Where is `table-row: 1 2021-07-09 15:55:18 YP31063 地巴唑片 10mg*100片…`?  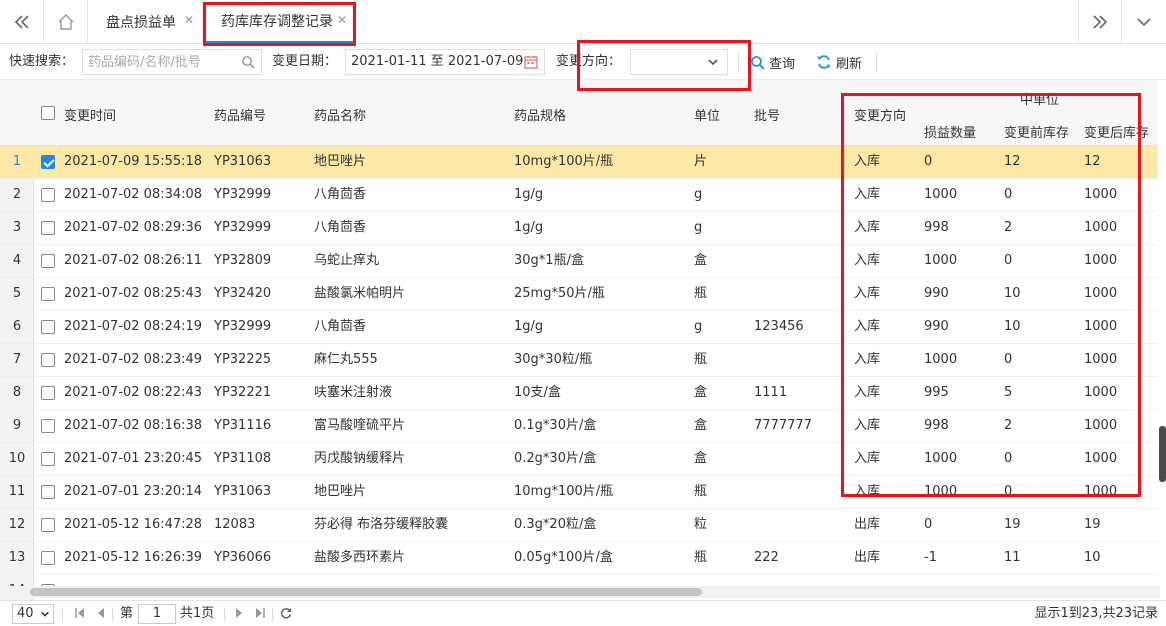 table-row: 1 2021-07-09 15:55:18 YP31063 地巴唑片 10mg*100片… is located at coordinates (580, 162).